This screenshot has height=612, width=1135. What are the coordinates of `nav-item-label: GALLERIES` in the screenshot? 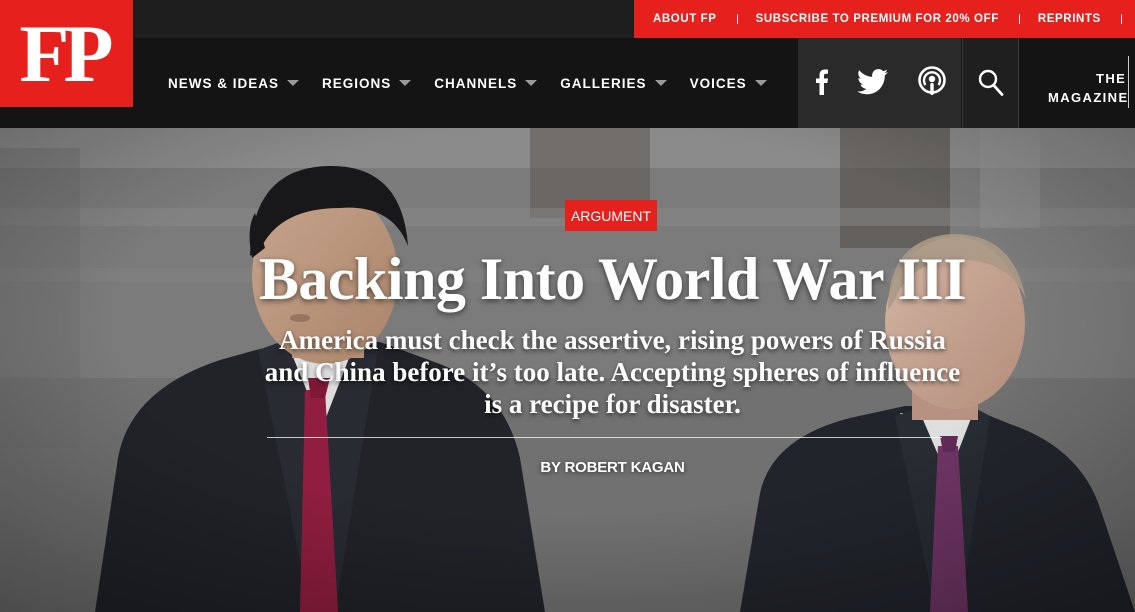 It's located at (603, 83).